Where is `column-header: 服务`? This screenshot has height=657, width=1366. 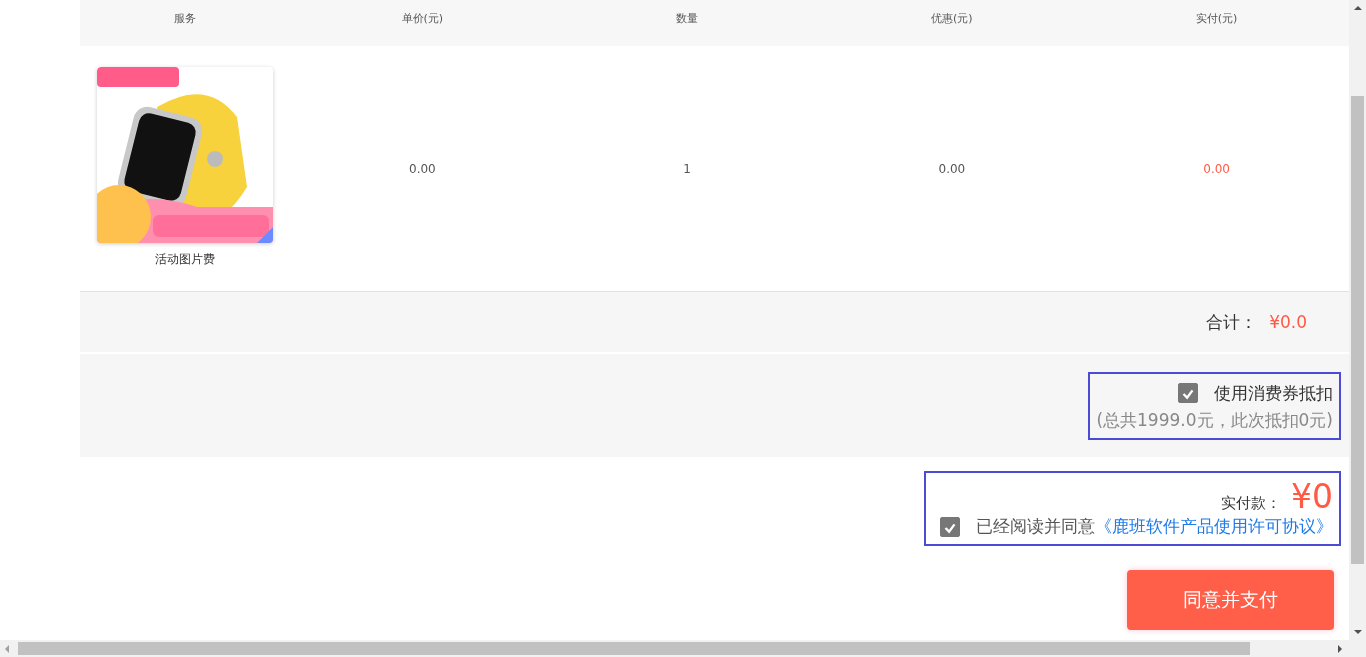 column-header: 服务 is located at coordinates (185, 18).